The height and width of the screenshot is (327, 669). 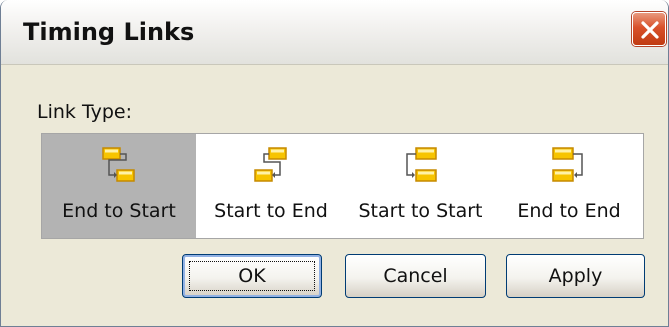 What do you see at coordinates (569, 186) in the screenshot?
I see `option-end-to-end: End to End` at bounding box center [569, 186].